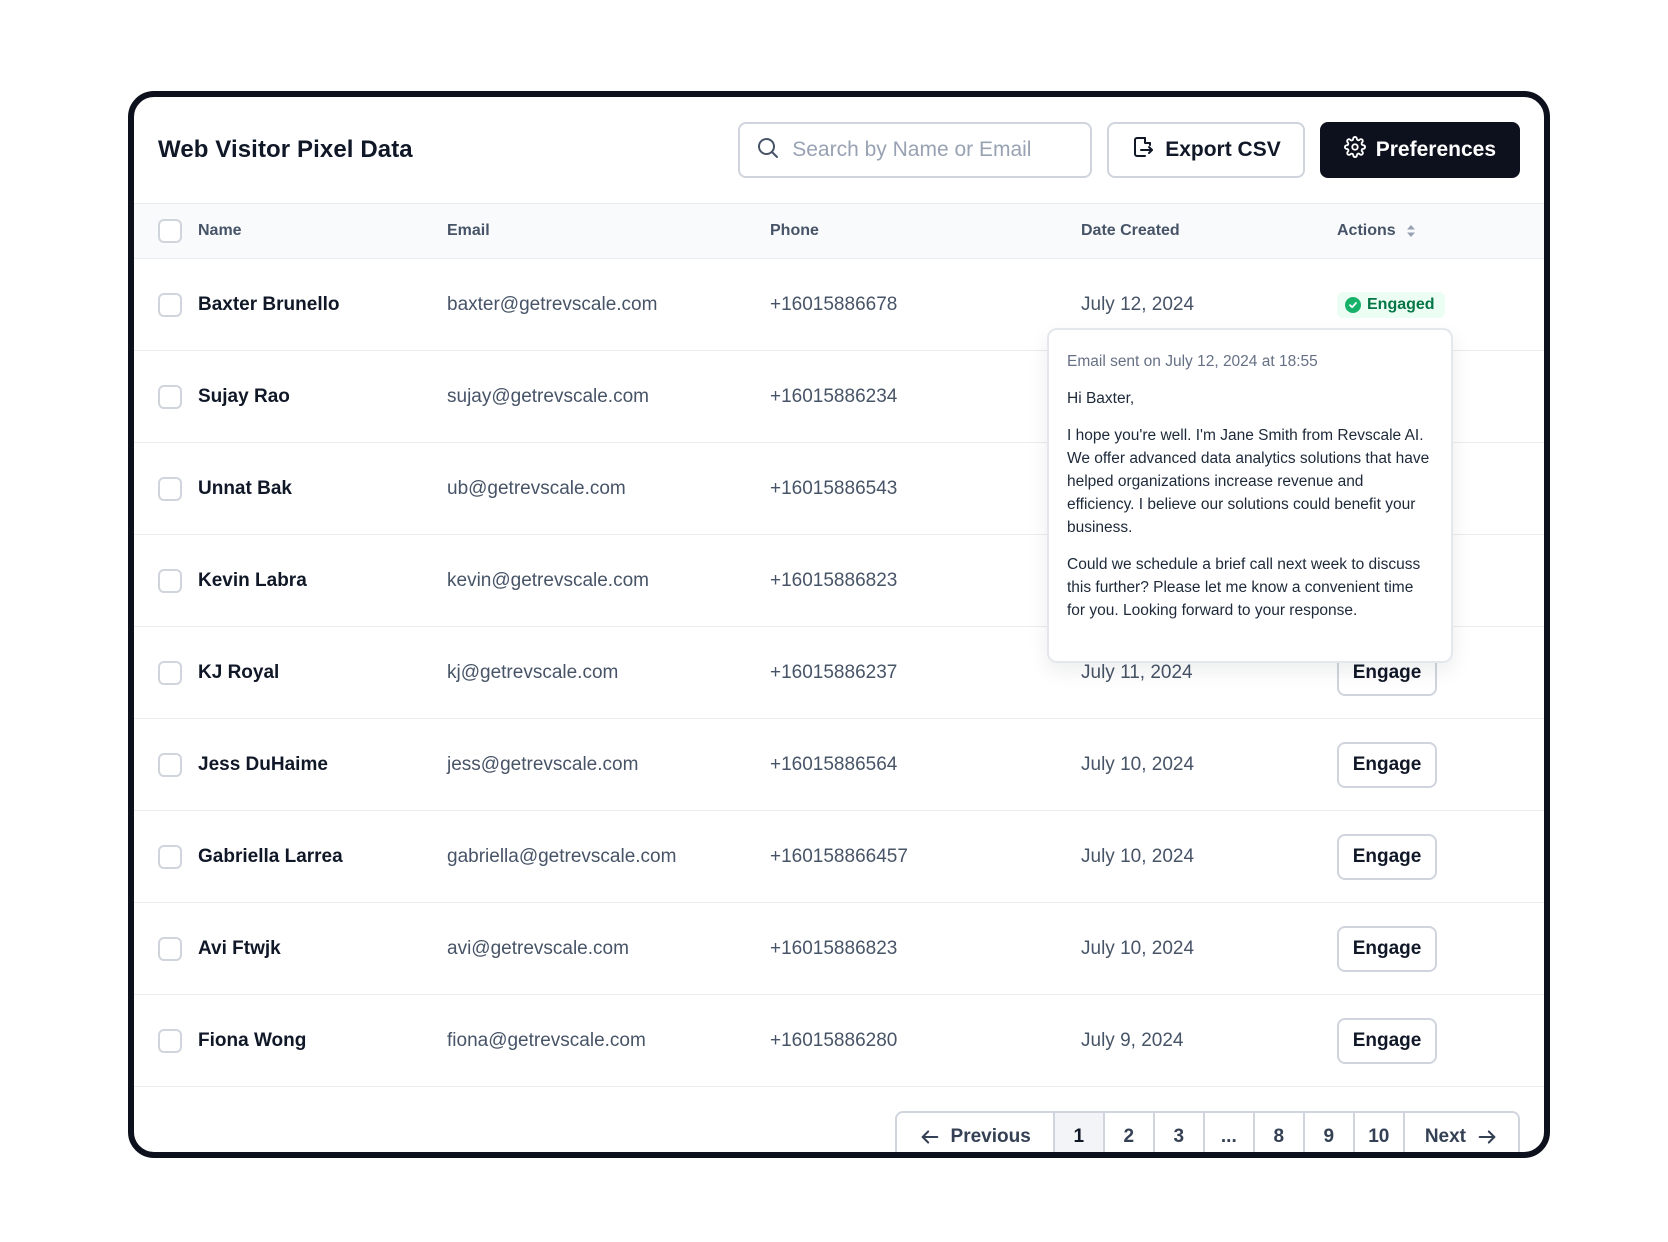 Image resolution: width=1668 pixels, height=1242 pixels. What do you see at coordinates (1366, 230) in the screenshot?
I see `column-header-actions-label: Actions` at bounding box center [1366, 230].